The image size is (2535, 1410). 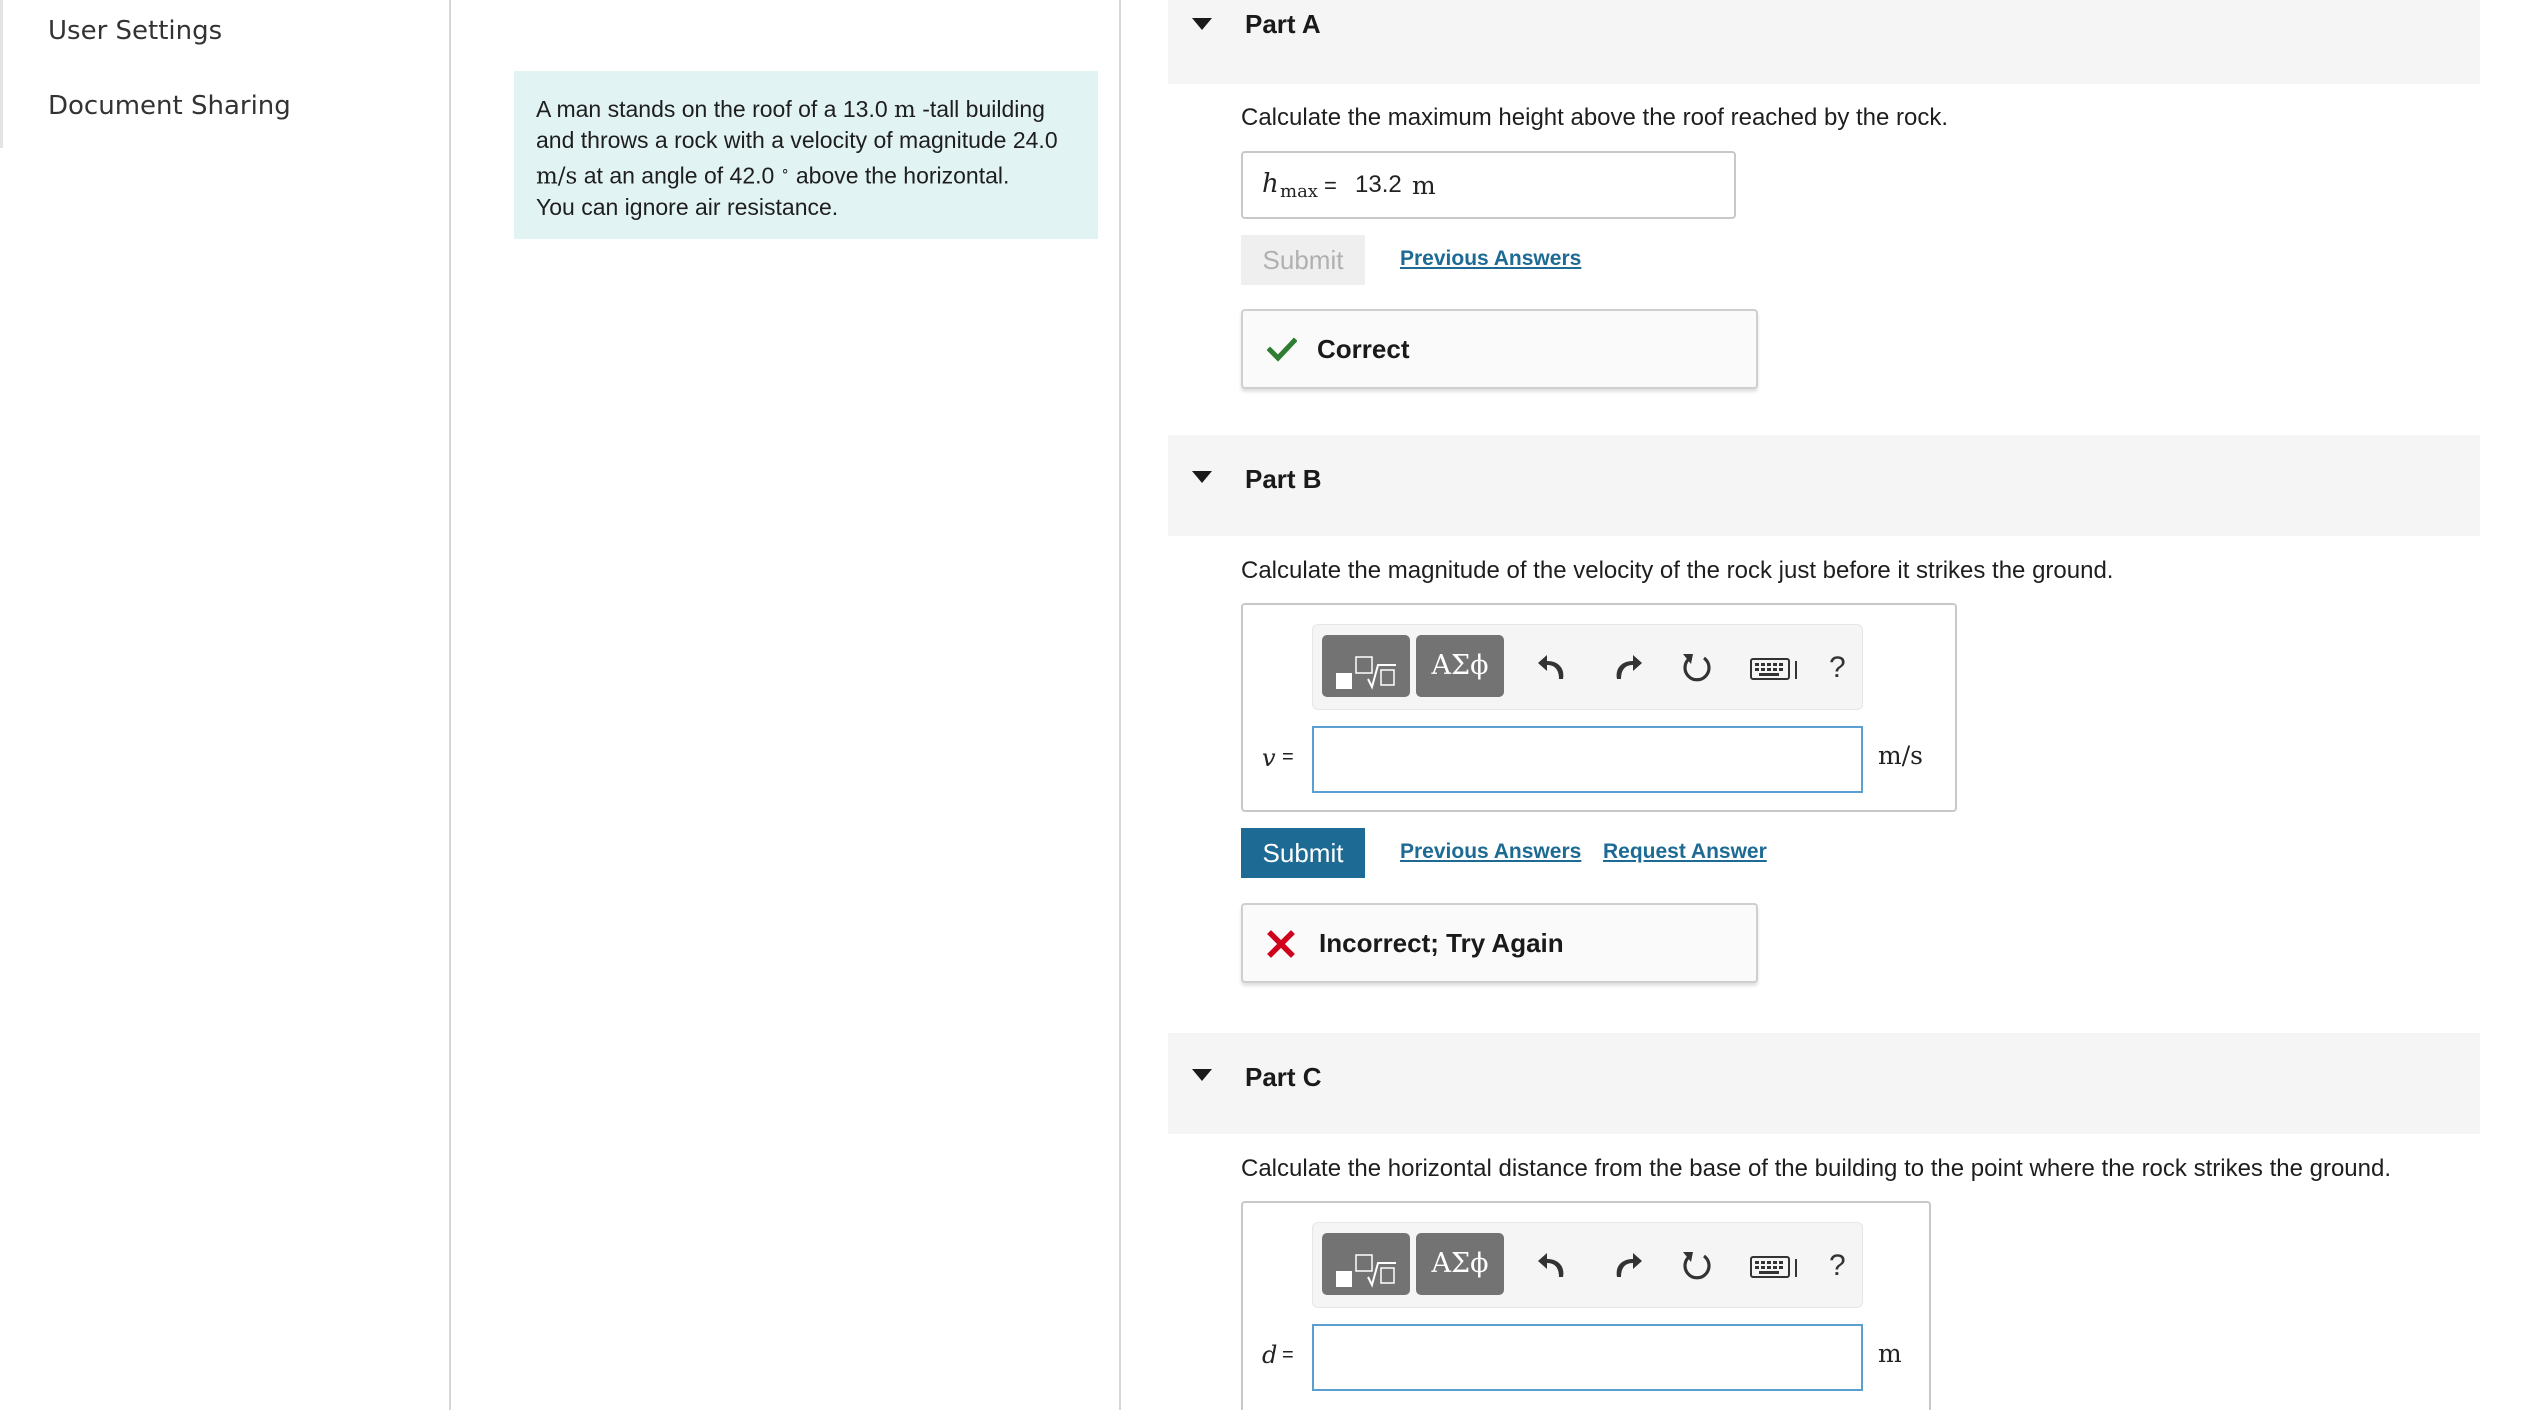 I want to click on part-b-previous-answers-link: Previous Answers, so click(x=1490, y=852).